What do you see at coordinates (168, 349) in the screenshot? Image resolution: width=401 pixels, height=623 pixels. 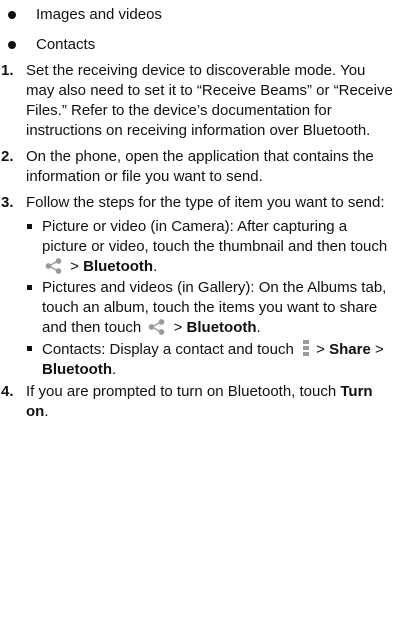 I see `sub-text: Contacts: Display a contact and touch` at bounding box center [168, 349].